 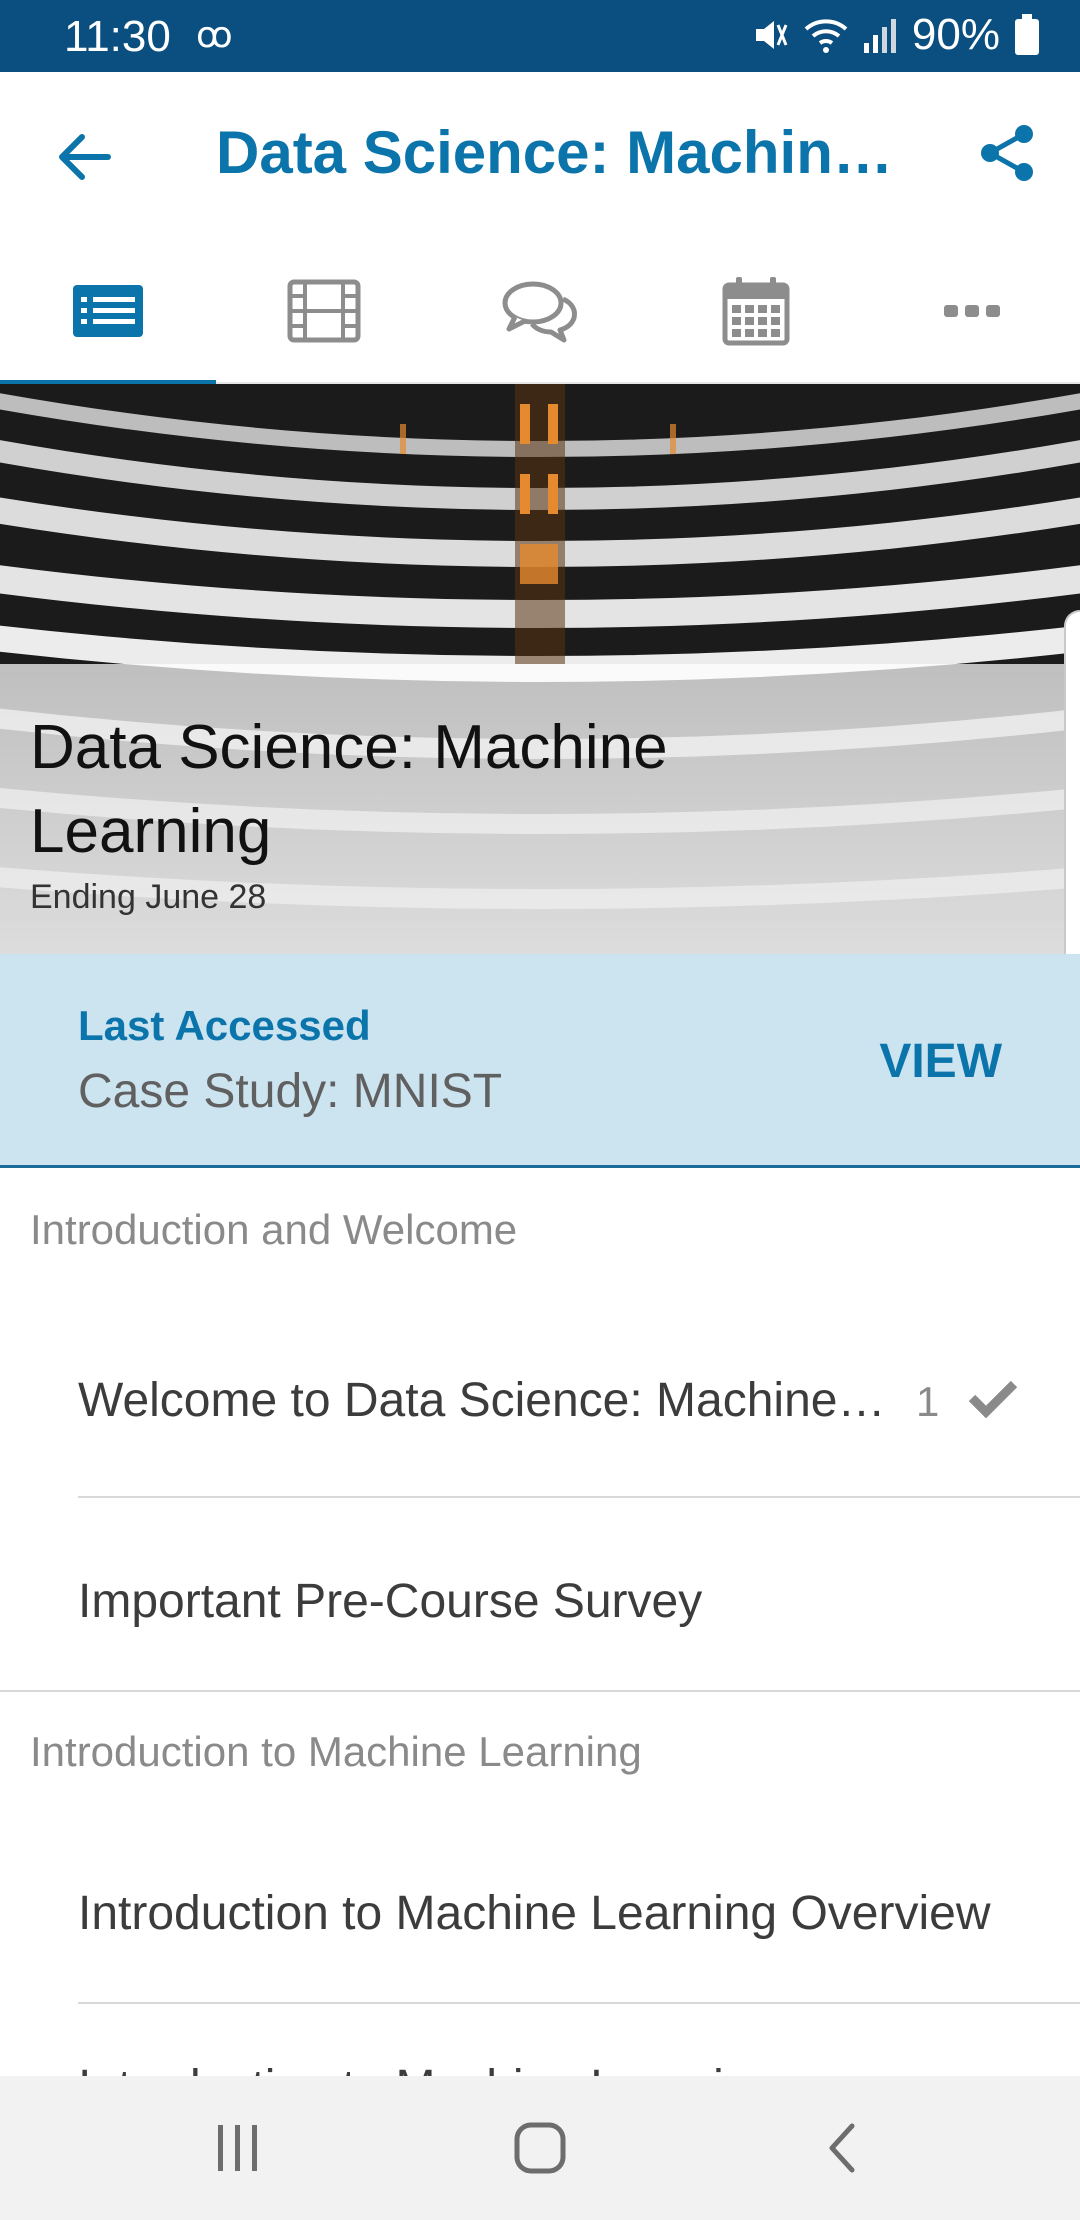 I want to click on view-button: VIEW, so click(x=940, y=1061).